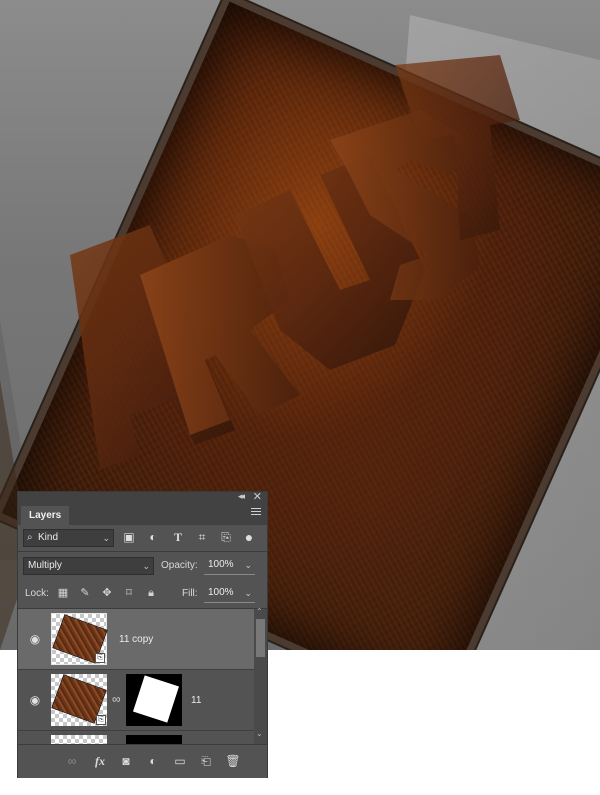 The width and height of the screenshot is (600, 795). I want to click on layer-row-11: ◉ ⎘ ∞ 11, so click(136, 700).